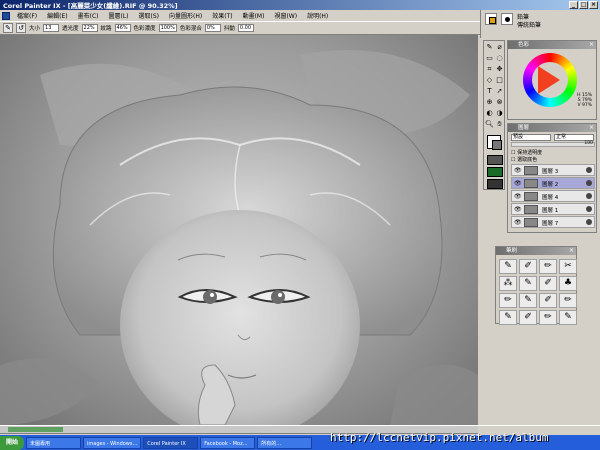 This screenshot has height=450, width=600. I want to click on hand-icon: ✋︎, so click(499, 124).